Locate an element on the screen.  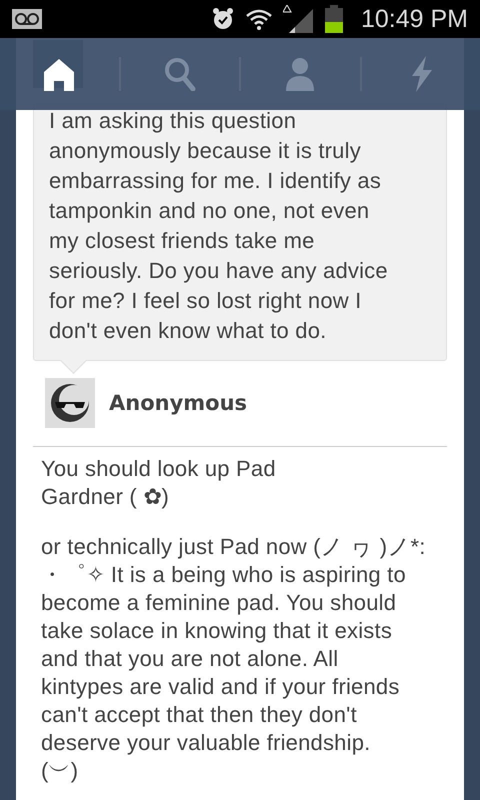
asker-avatar-icon is located at coordinates (70, 403).